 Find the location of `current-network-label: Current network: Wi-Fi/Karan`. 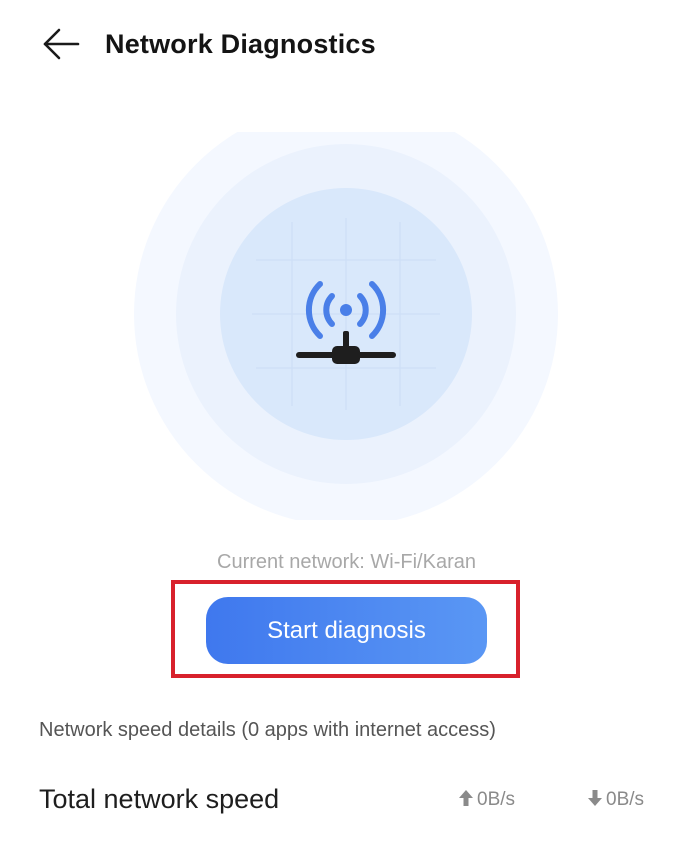

current-network-label: Current network: Wi-Fi/Karan is located at coordinates (346, 562).